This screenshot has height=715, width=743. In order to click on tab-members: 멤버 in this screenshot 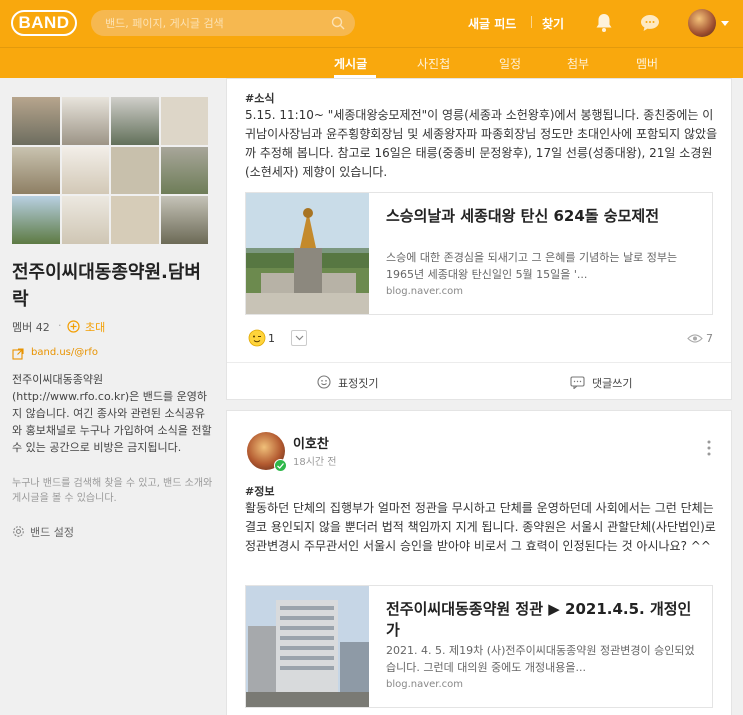, I will do `click(647, 63)`.